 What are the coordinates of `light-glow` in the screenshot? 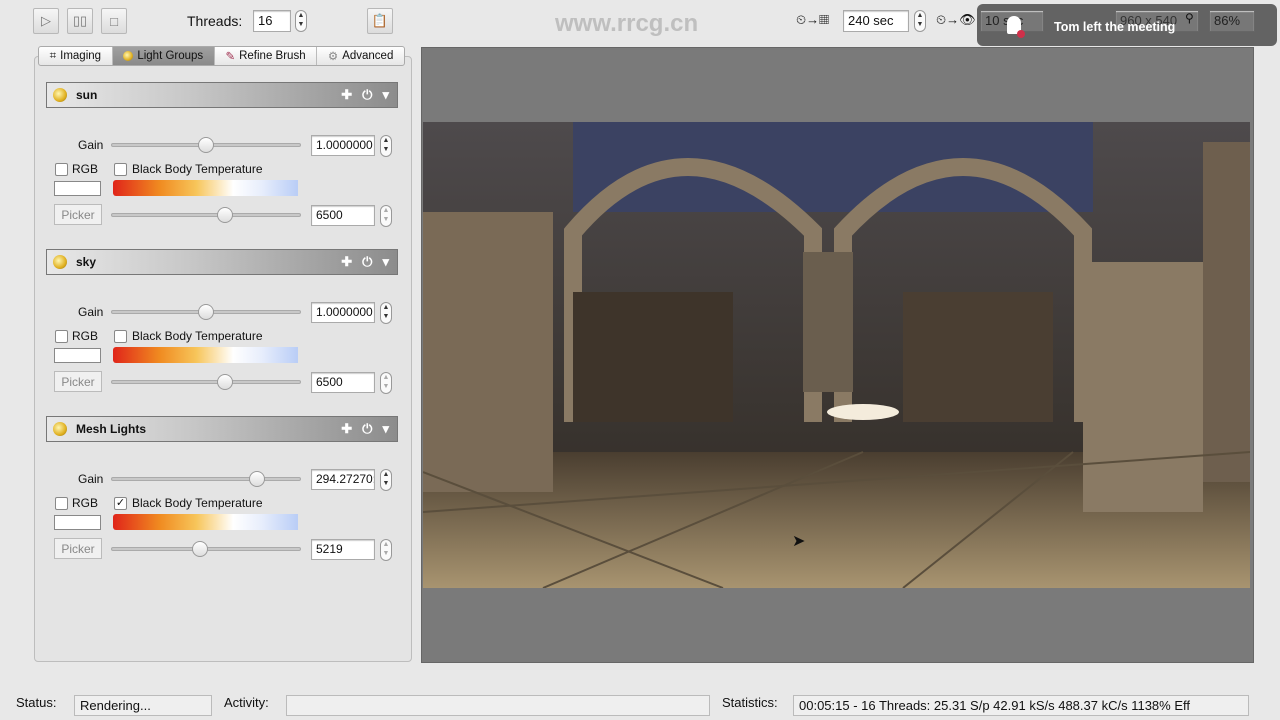 It's located at (863, 412).